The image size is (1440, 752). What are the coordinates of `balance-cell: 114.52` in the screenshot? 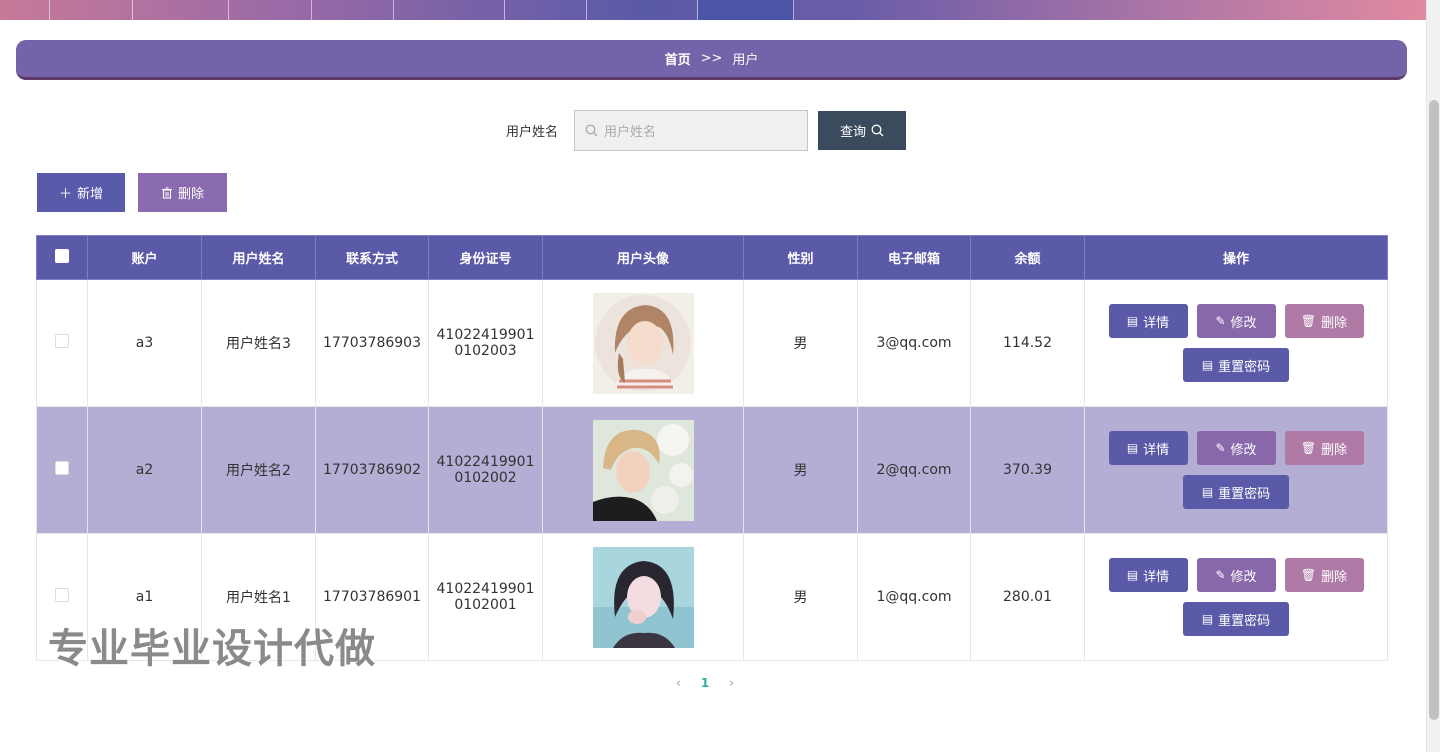 It's located at (1027, 343).